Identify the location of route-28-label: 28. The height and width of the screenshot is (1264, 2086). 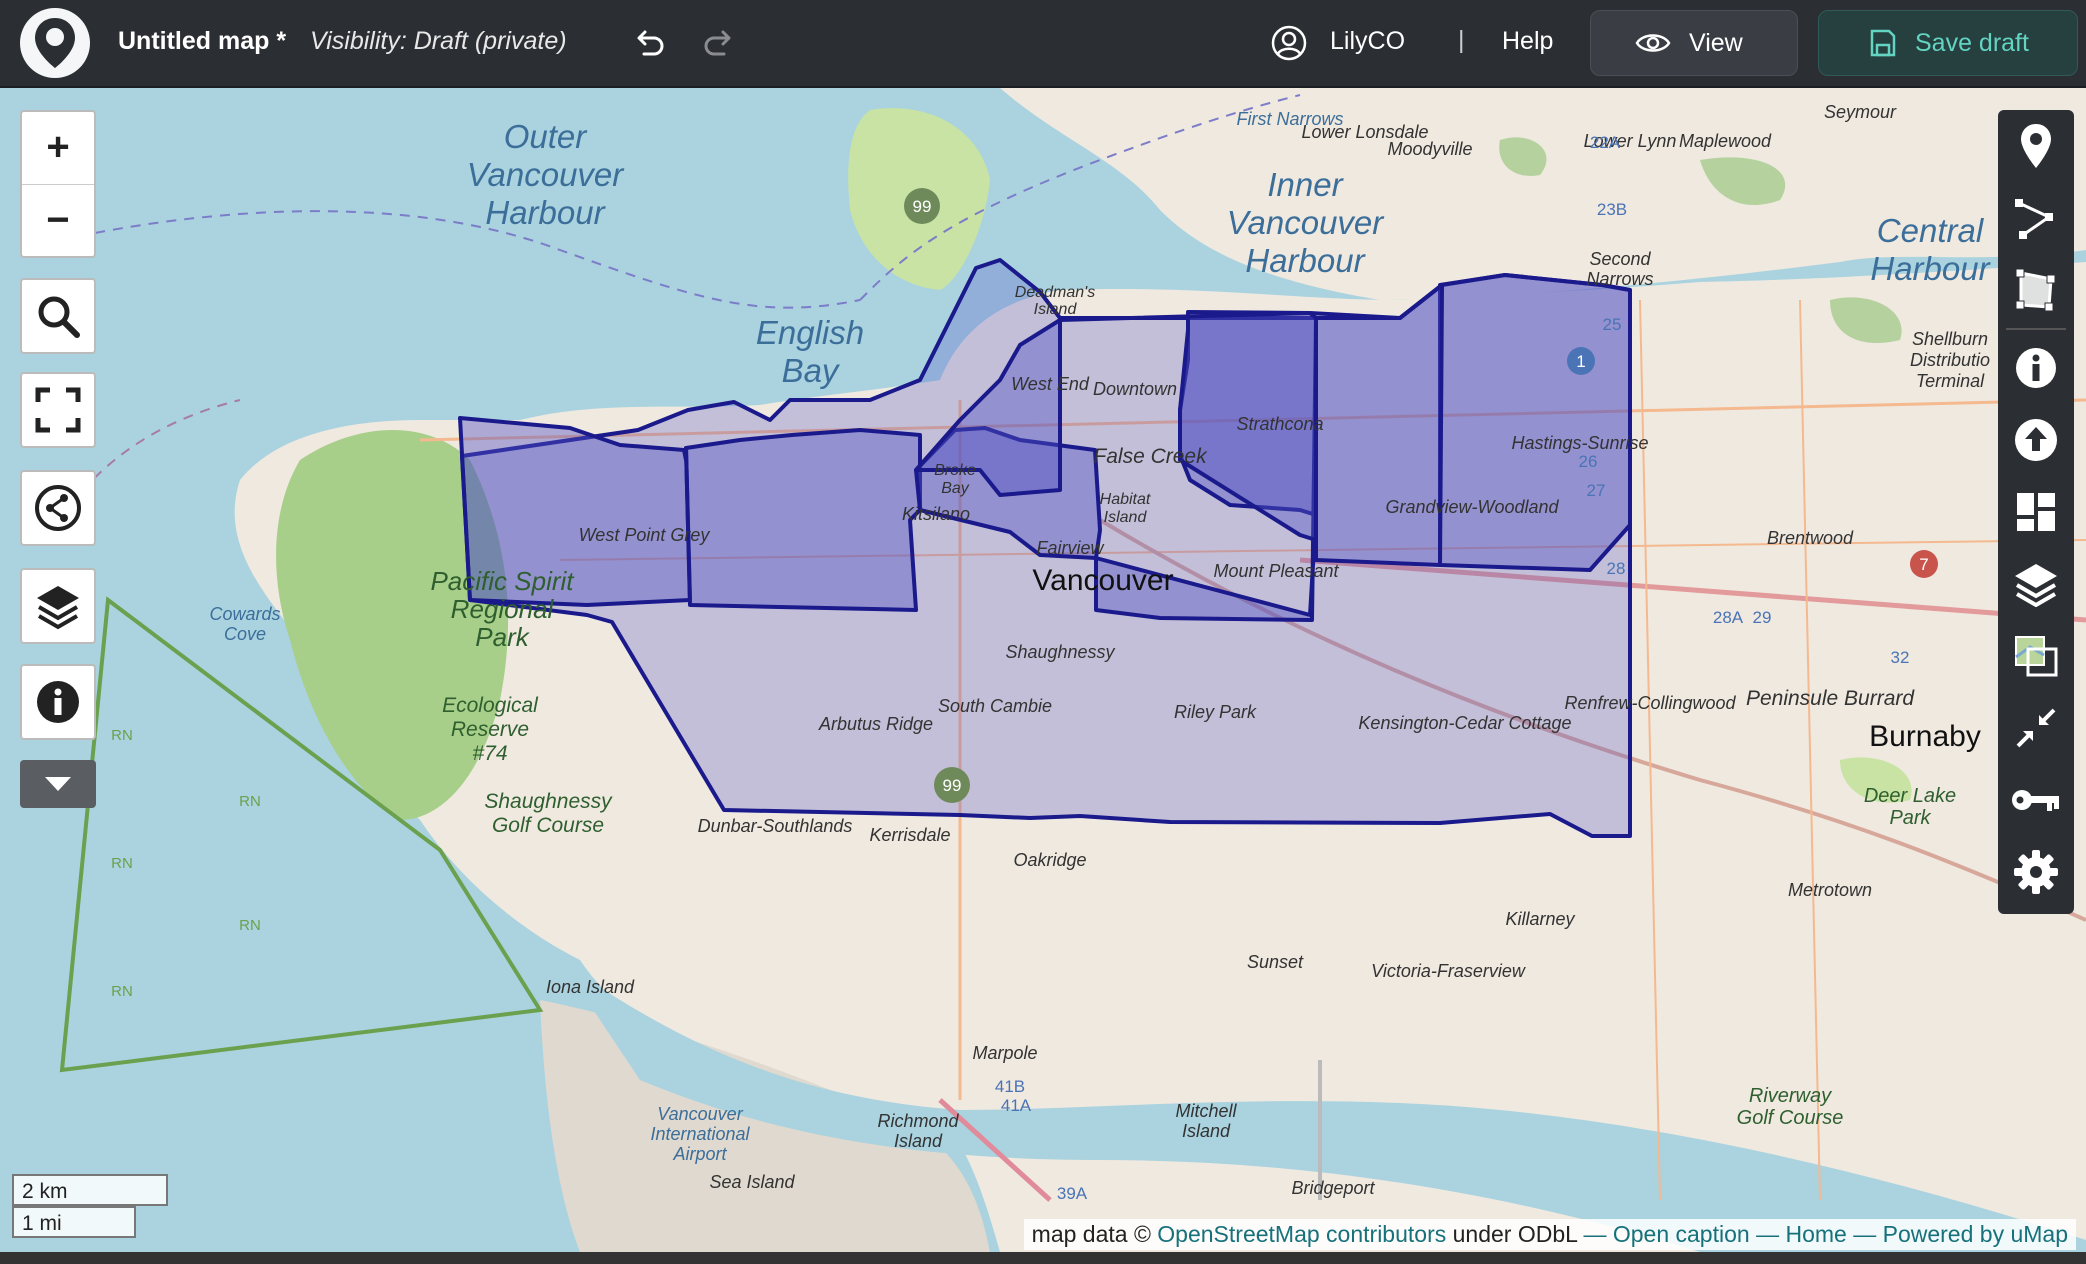
(1616, 568).